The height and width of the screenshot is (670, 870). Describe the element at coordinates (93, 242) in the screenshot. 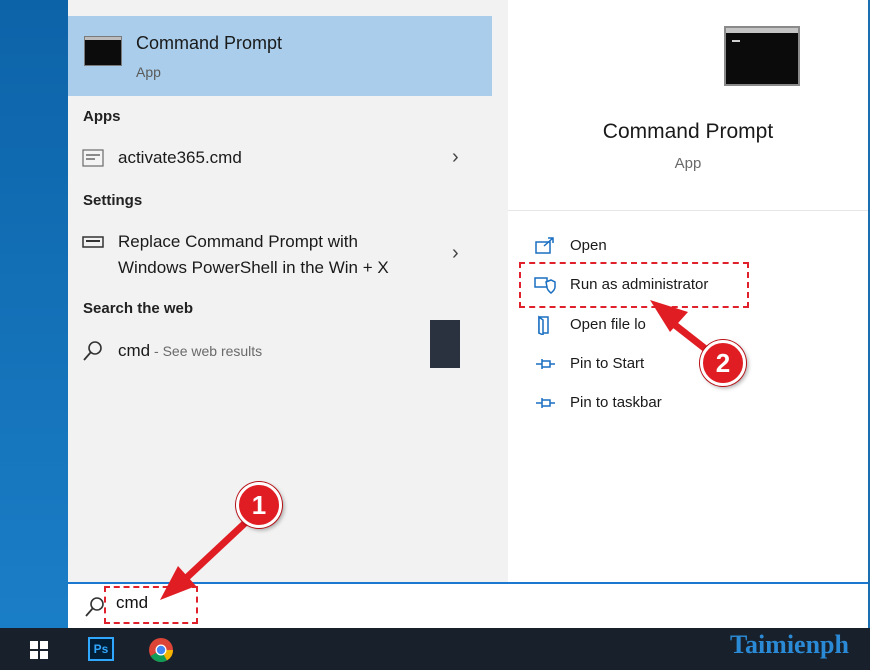

I see `keyboard-icon` at that location.